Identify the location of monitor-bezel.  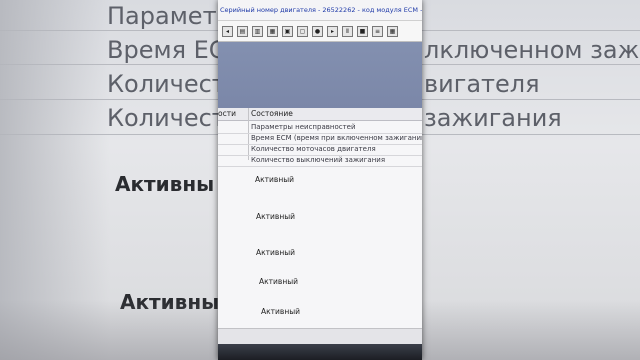
(320, 352).